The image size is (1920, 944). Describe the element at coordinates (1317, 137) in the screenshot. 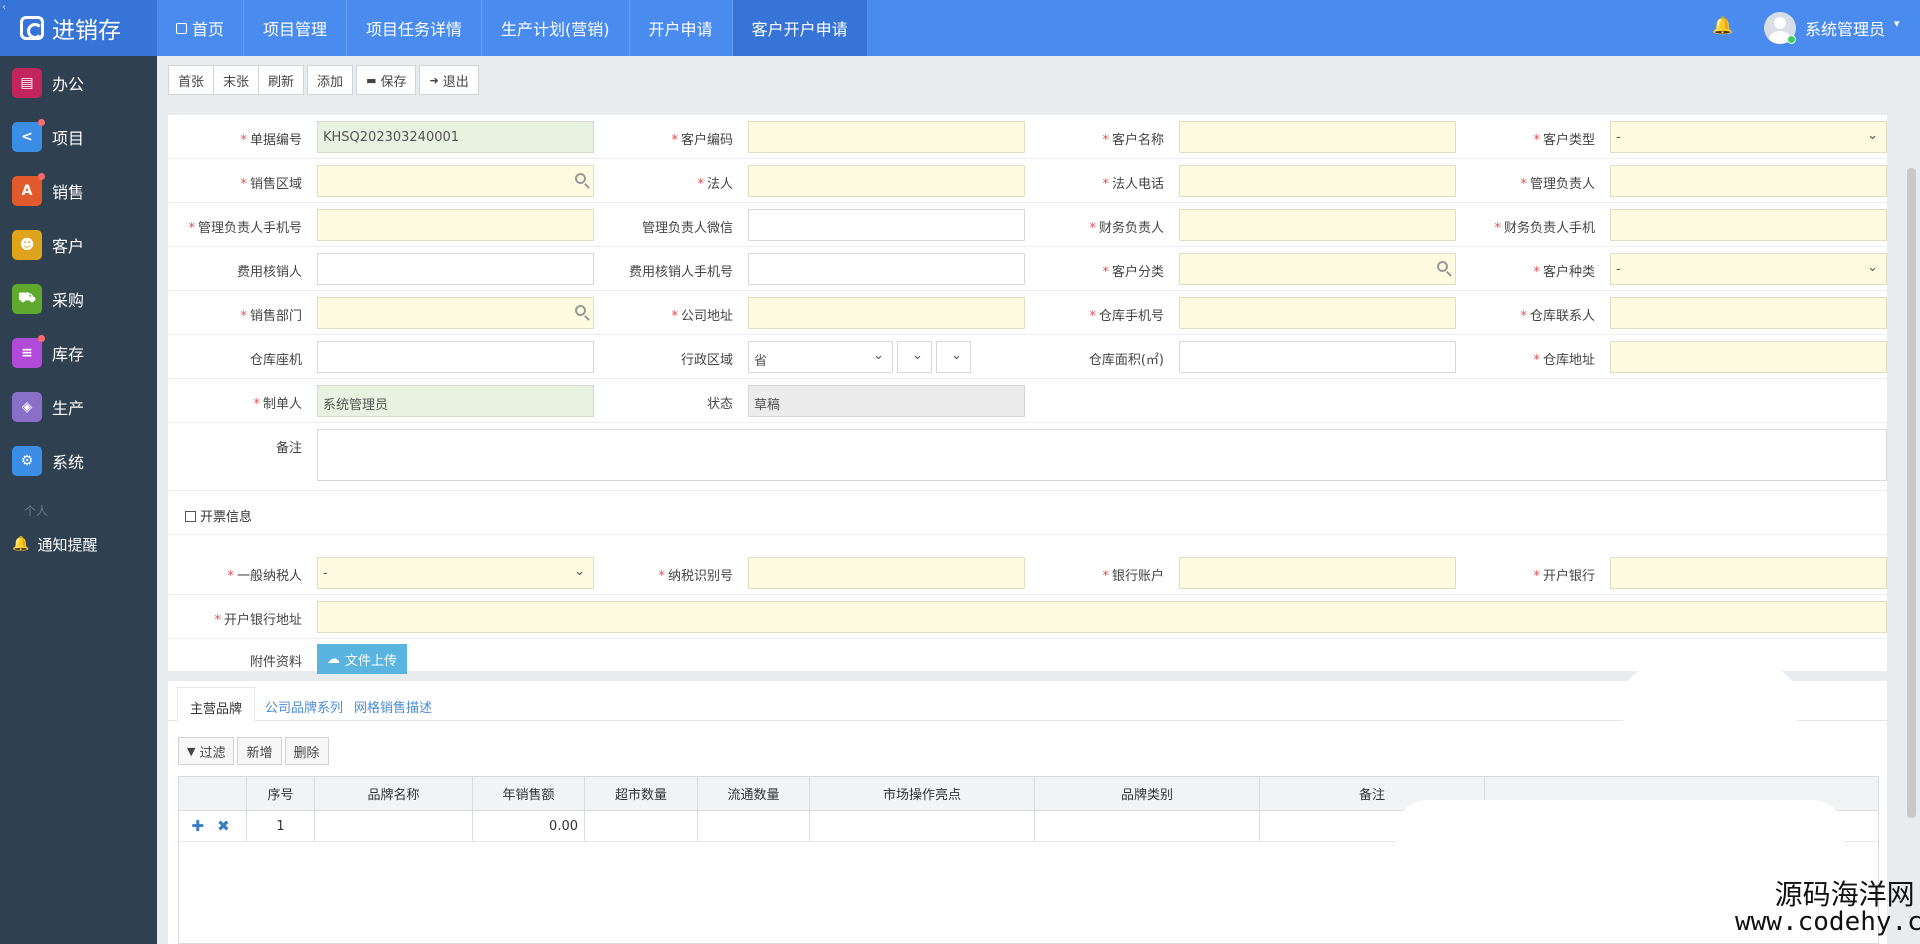

I see `customer-name-field` at that location.